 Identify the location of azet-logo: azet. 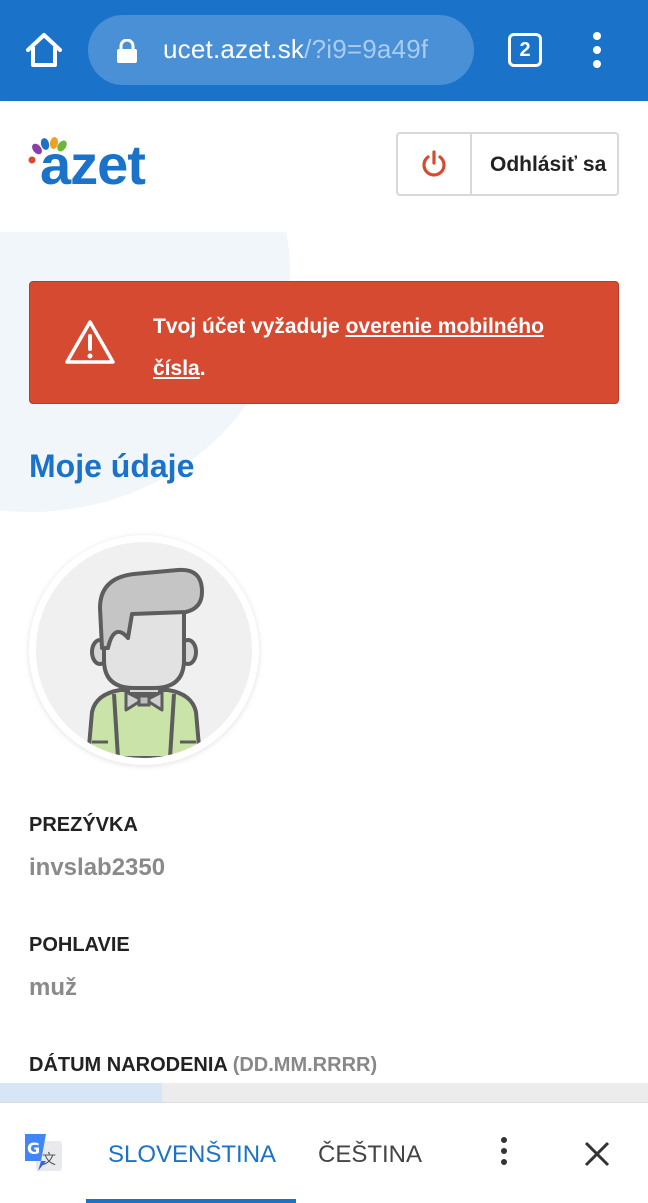
(98, 165).